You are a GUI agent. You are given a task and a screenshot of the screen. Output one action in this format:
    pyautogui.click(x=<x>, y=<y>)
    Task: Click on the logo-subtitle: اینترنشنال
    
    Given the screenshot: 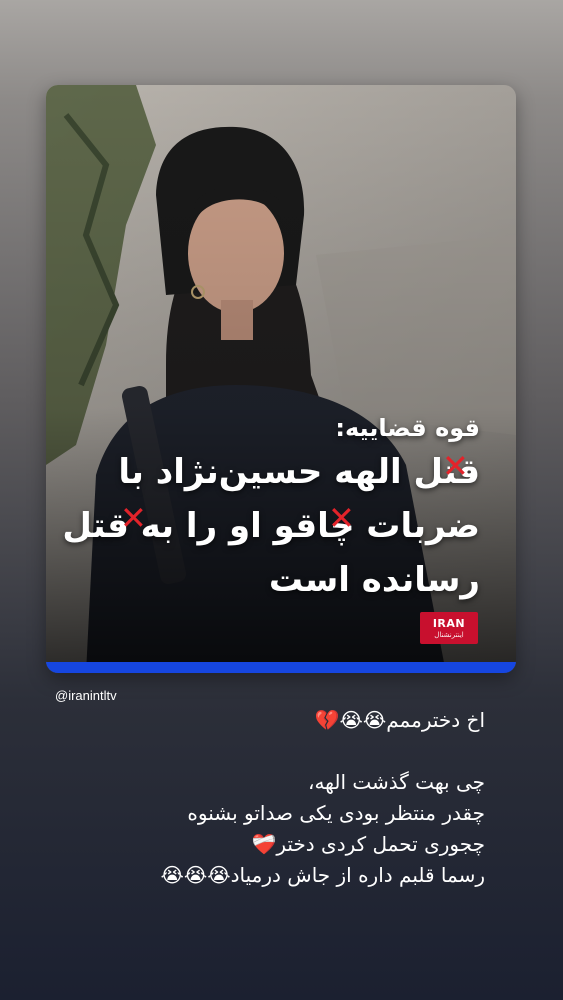 What is the action you would take?
    pyautogui.click(x=449, y=634)
    